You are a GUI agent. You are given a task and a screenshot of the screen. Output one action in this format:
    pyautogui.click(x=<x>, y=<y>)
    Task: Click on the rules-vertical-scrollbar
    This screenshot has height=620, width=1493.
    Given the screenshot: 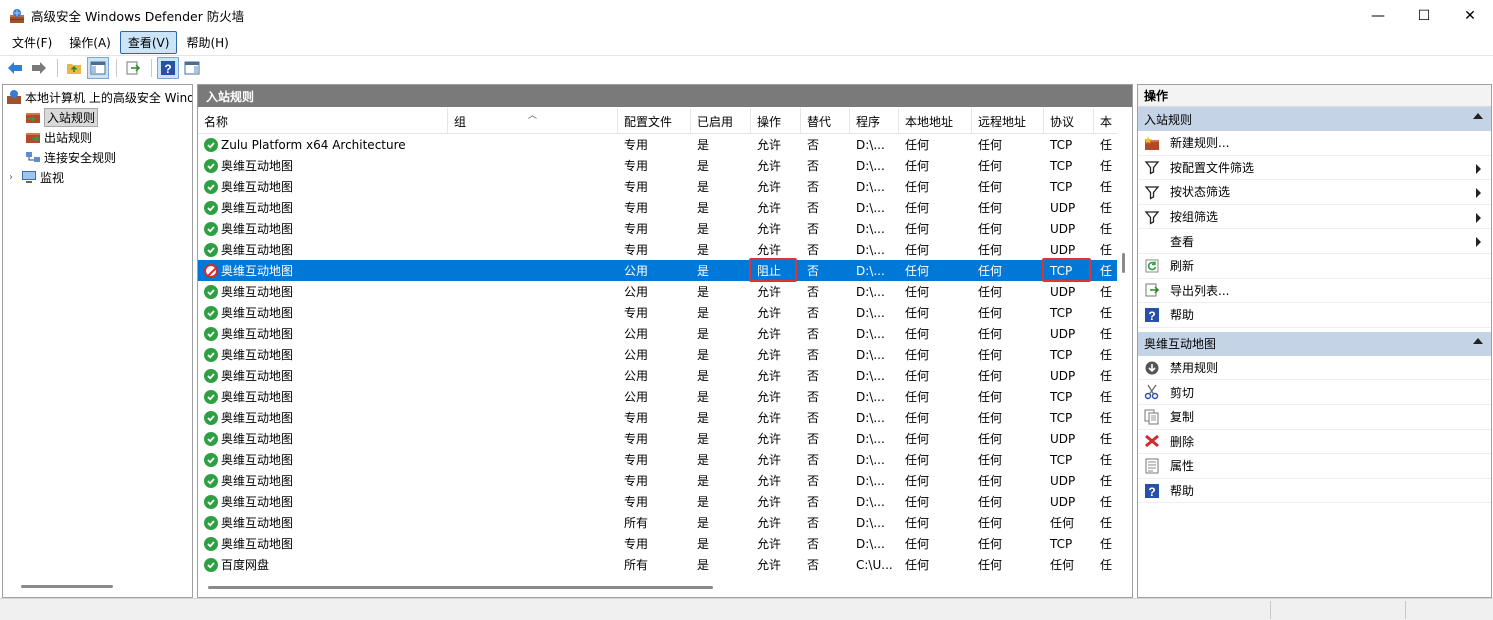 What is the action you would take?
    pyautogui.click(x=1123, y=263)
    